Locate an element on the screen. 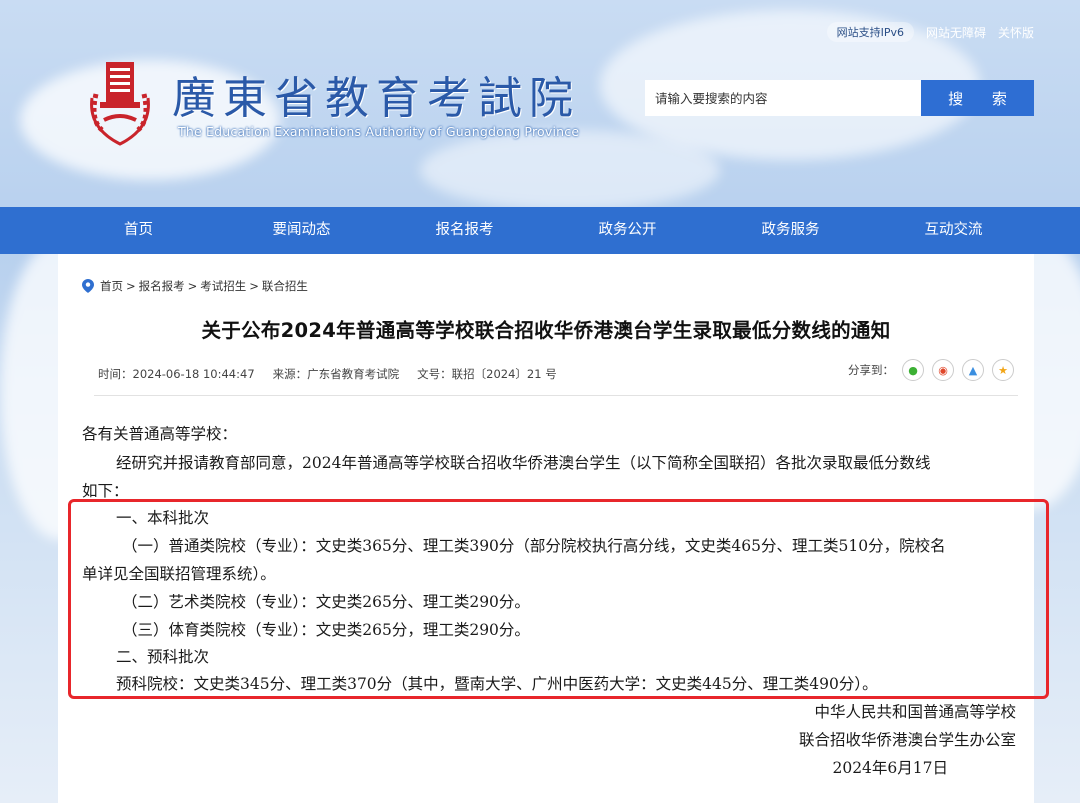 Image resolution: width=1080 pixels, height=803 pixels. wechat-icon: ● is located at coordinates (913, 370).